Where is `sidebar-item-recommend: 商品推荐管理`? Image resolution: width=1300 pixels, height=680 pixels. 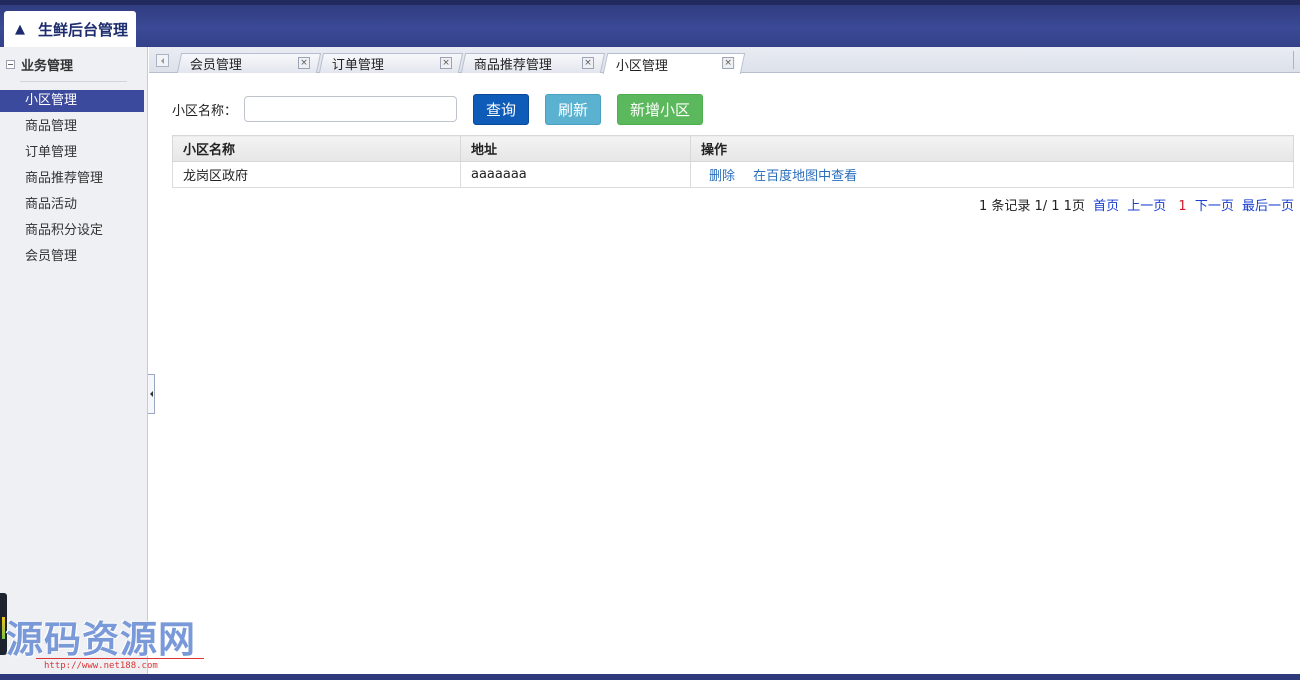
sidebar-item-recommend: 商品推荐管理 is located at coordinates (73, 181).